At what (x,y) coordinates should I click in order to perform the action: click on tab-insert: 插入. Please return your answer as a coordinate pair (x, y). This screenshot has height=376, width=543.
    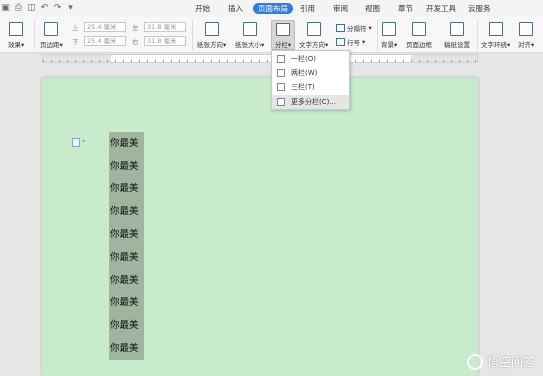
    Looking at the image, I should click on (235, 8).